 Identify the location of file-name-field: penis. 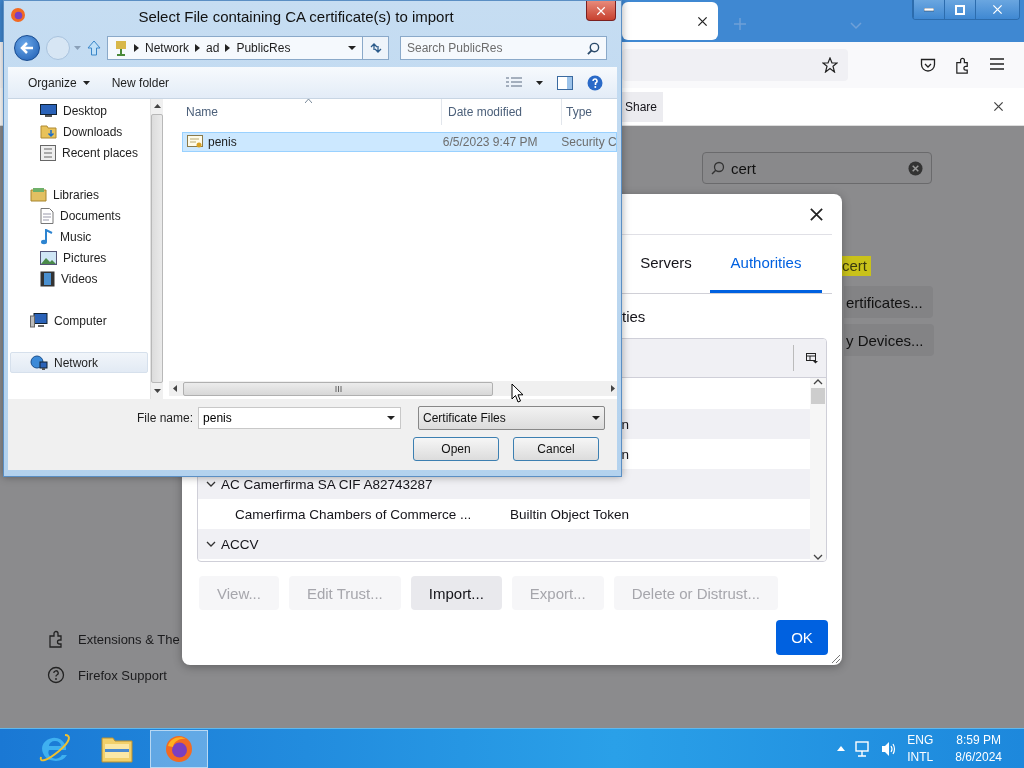
(300, 418).